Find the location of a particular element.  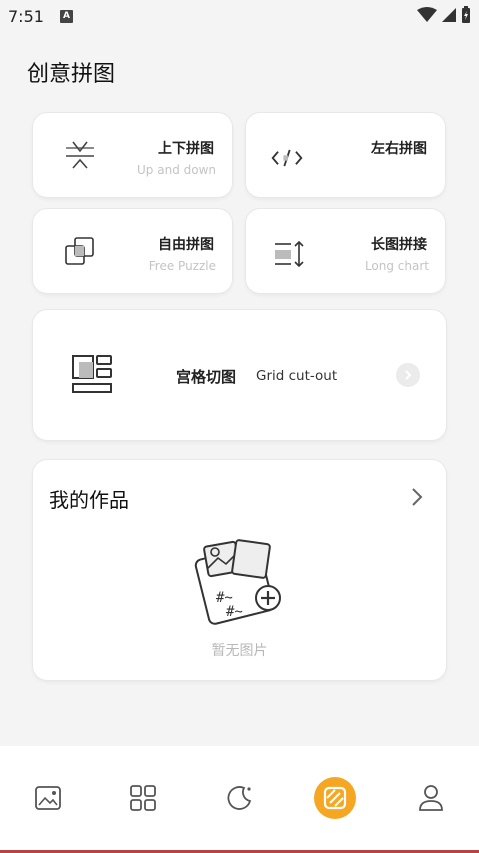

status-time: 7:51 is located at coordinates (26, 16).